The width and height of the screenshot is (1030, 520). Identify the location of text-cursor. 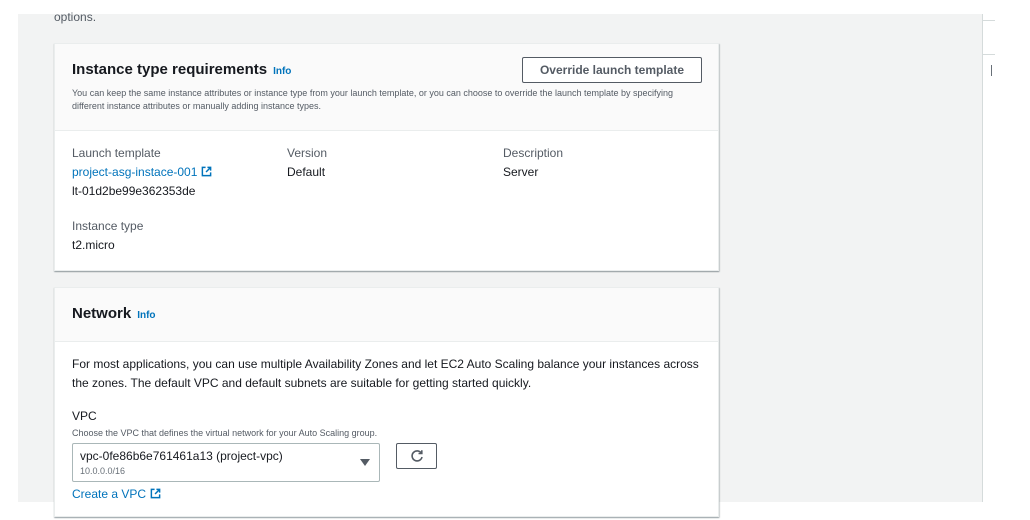
(991, 70).